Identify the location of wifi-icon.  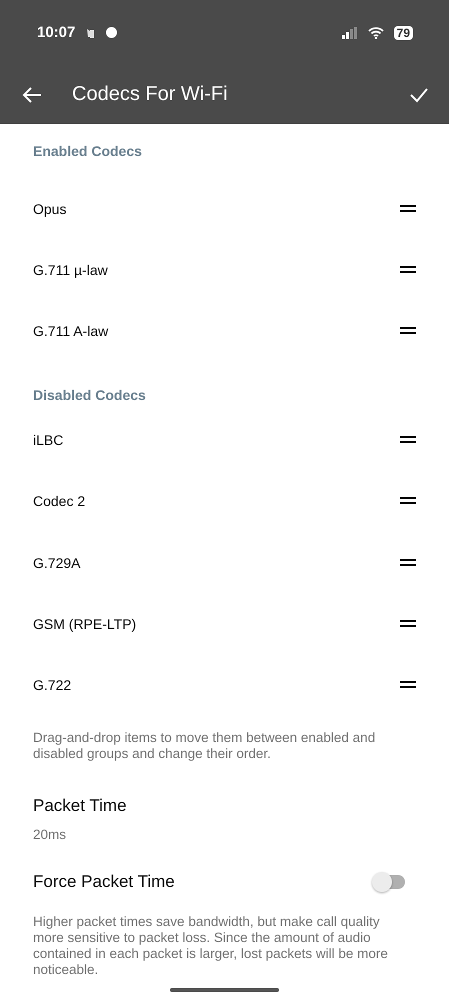
(376, 32).